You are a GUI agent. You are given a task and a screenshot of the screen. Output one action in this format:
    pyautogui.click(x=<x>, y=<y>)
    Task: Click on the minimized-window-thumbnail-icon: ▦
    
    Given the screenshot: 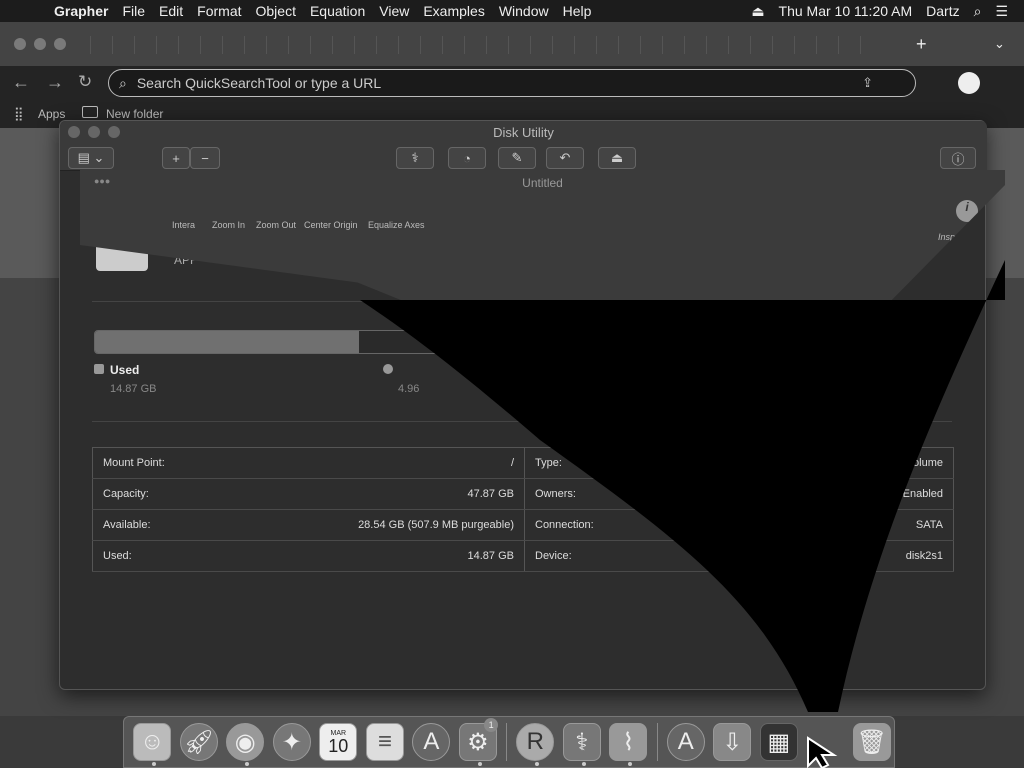 What is the action you would take?
    pyautogui.click(x=778, y=742)
    